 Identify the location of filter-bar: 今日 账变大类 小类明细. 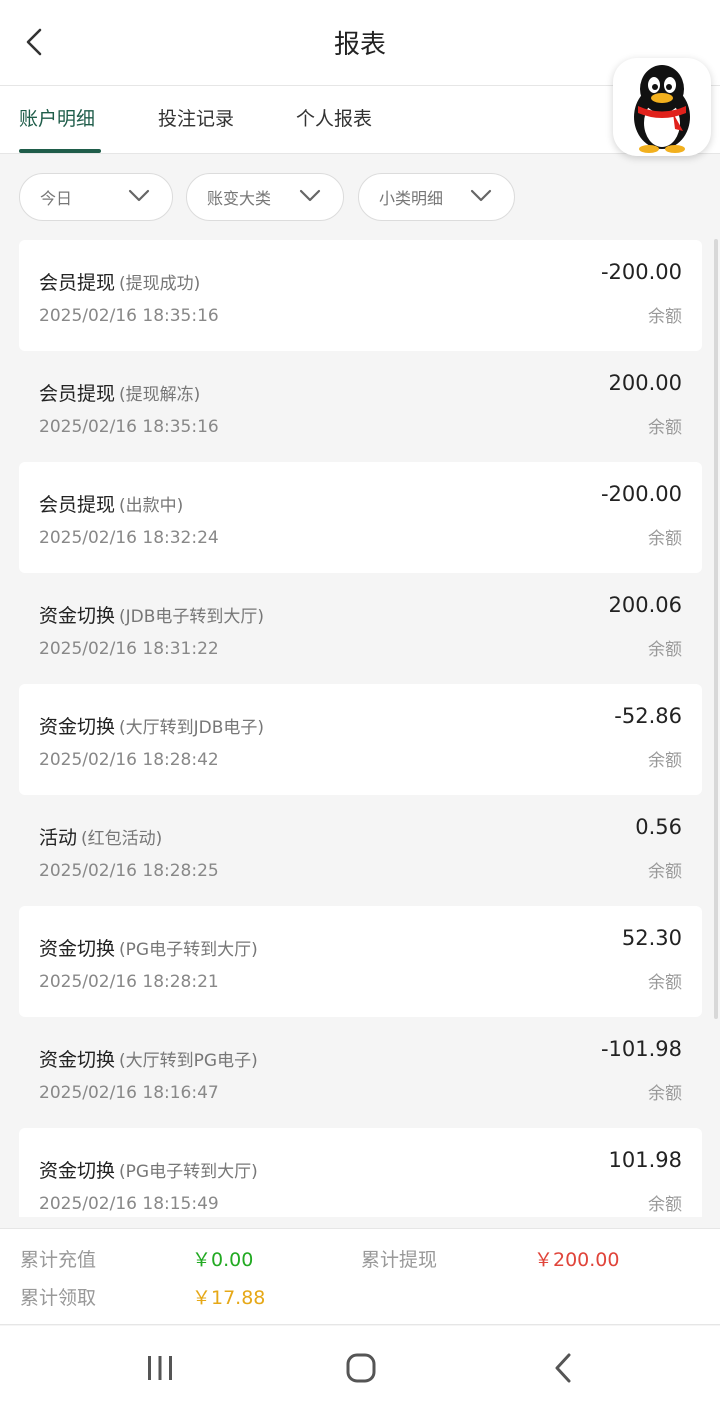
(360, 197).